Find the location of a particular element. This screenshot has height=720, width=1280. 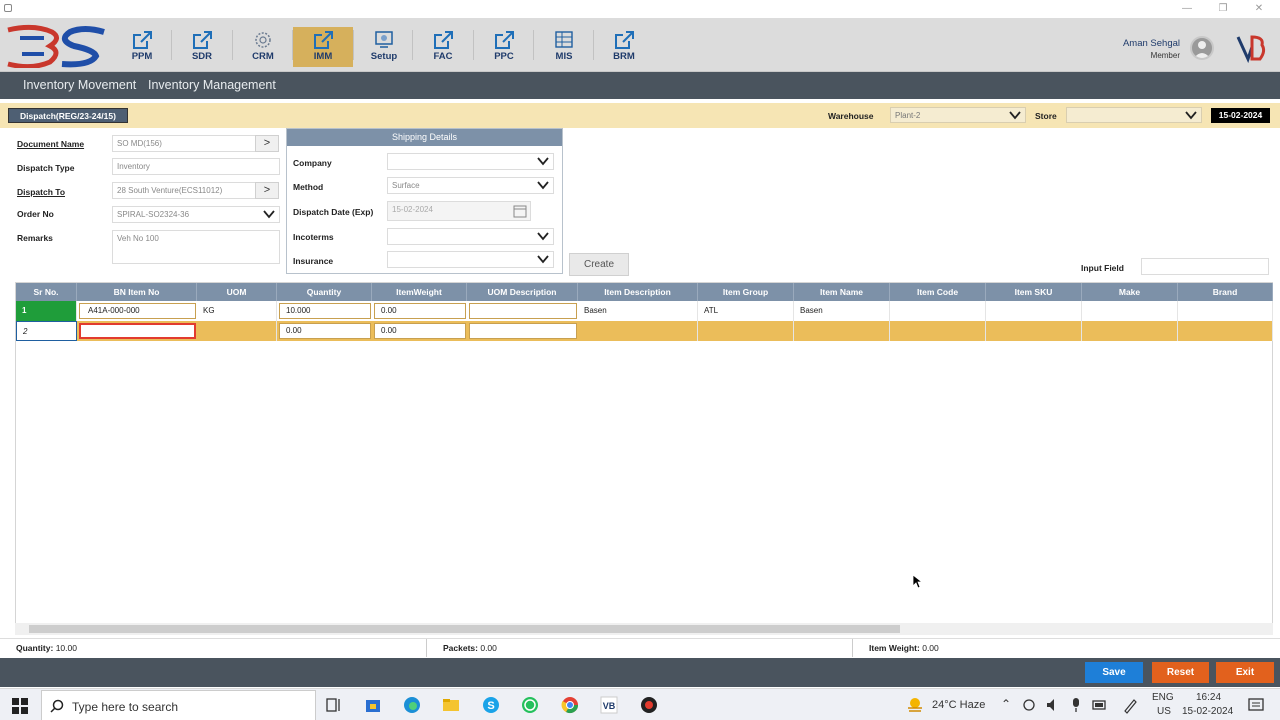

nav-module-setup: Setup is located at coordinates (384, 47).